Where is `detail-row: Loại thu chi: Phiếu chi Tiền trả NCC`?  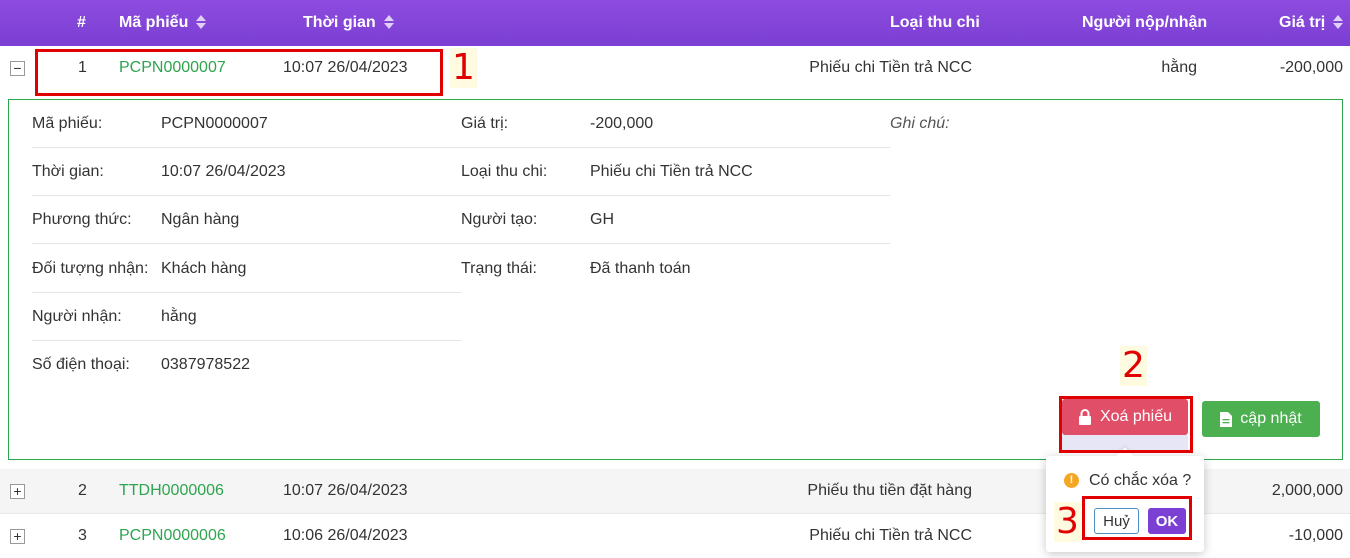
detail-row: Loại thu chi: Phiếu chi Tiền trả NCC is located at coordinates (675, 172).